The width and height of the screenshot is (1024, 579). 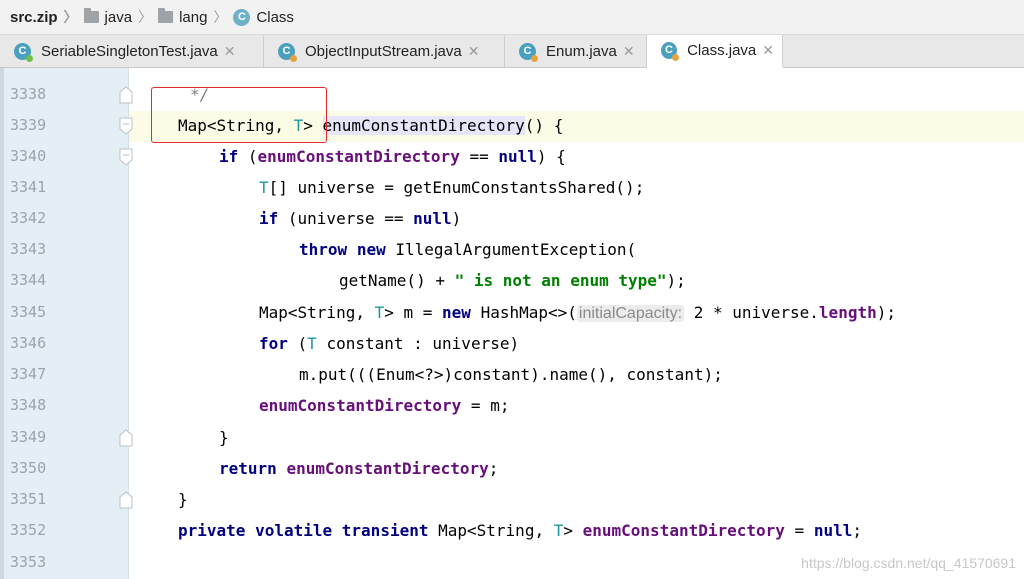 What do you see at coordinates (99, 499) in the screenshot?
I see `code-line: 3351 }` at bounding box center [99, 499].